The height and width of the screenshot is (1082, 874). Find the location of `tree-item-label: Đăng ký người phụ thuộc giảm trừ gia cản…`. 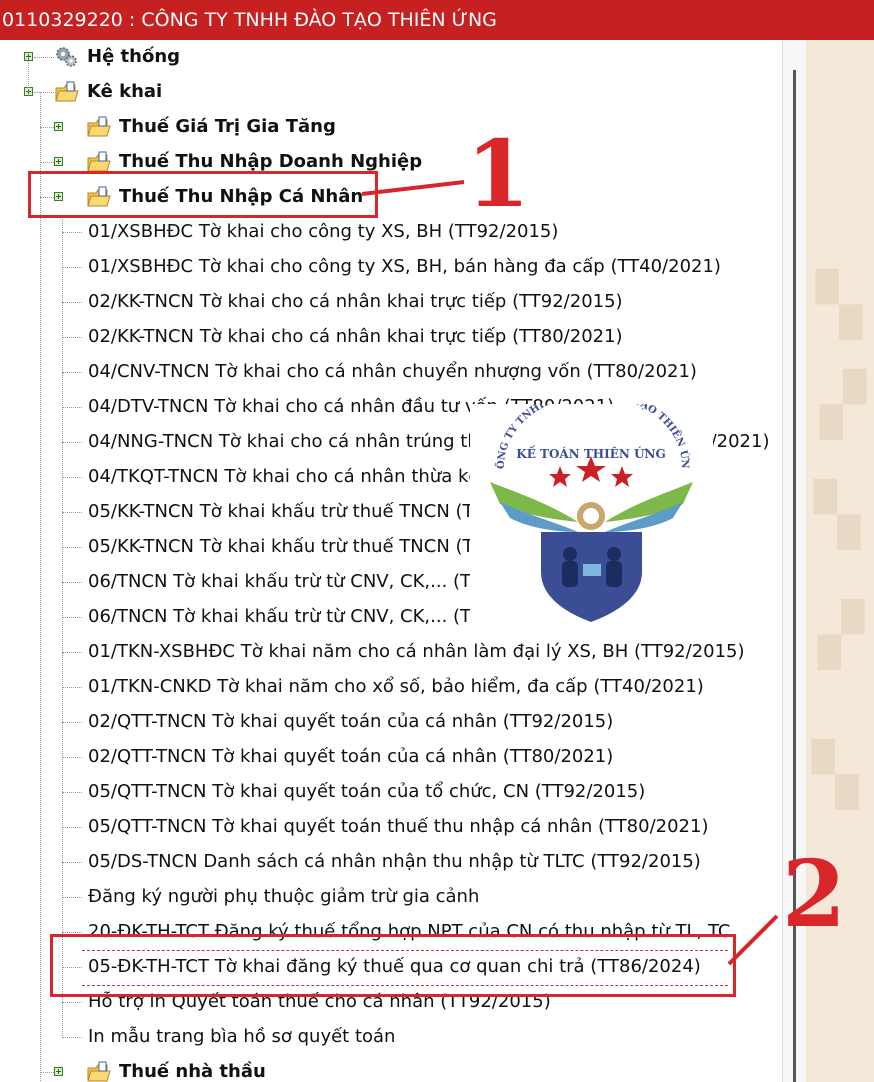

tree-item-label: Đăng ký người phụ thuộc giảm trừ gia cản… is located at coordinates (284, 896).